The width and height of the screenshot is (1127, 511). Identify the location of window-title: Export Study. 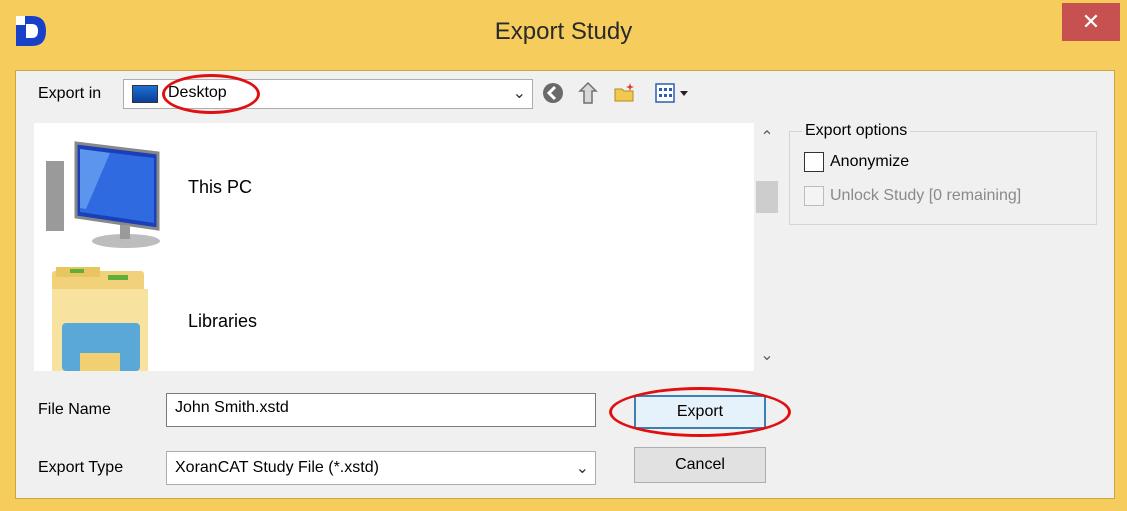
(563, 31).